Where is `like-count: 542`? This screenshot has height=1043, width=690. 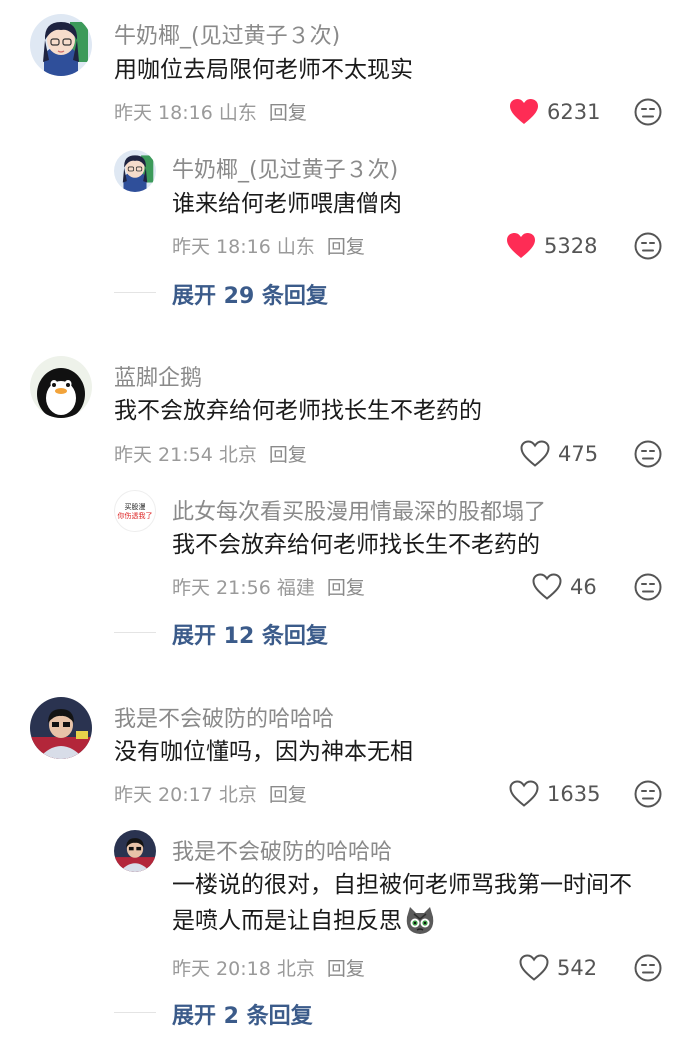
like-count: 542 is located at coordinates (577, 967).